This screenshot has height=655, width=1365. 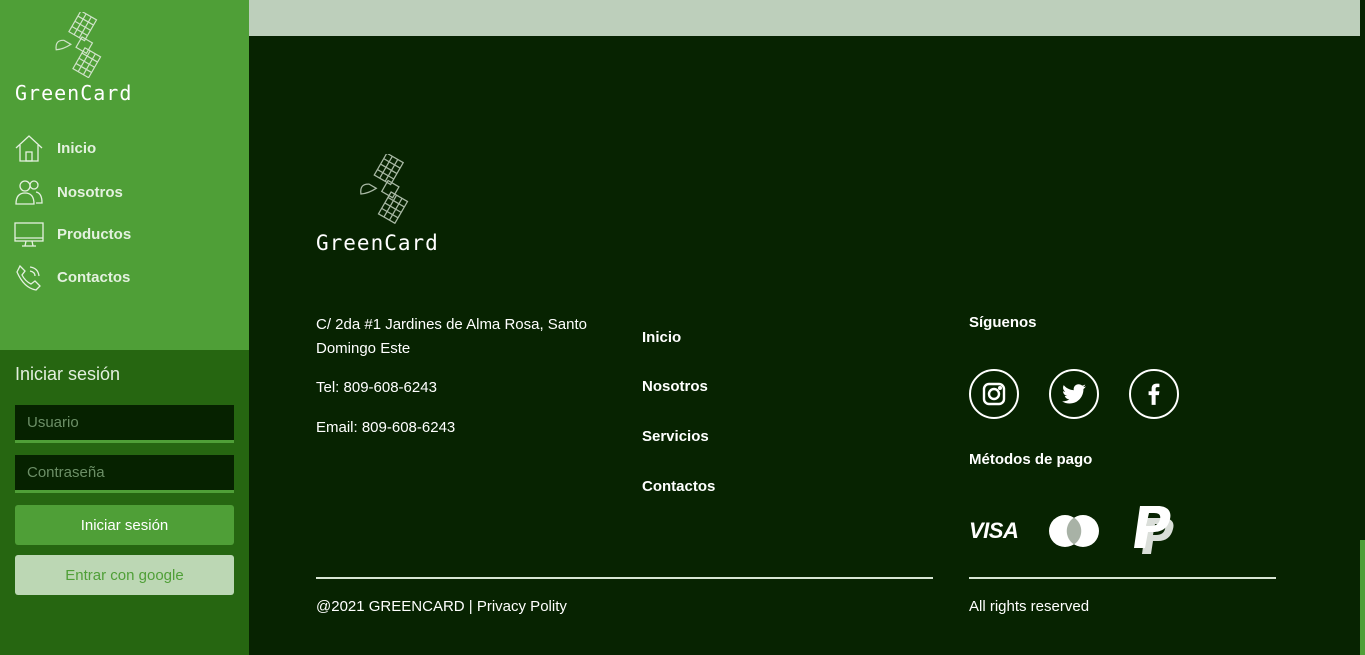 I want to click on sidebar-item-productos: Productos, so click(x=72, y=234).